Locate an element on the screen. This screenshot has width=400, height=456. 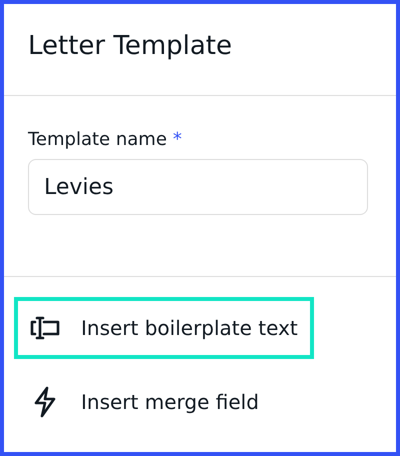
insert-action: Insert boilerplate text is located at coordinates (164, 328).